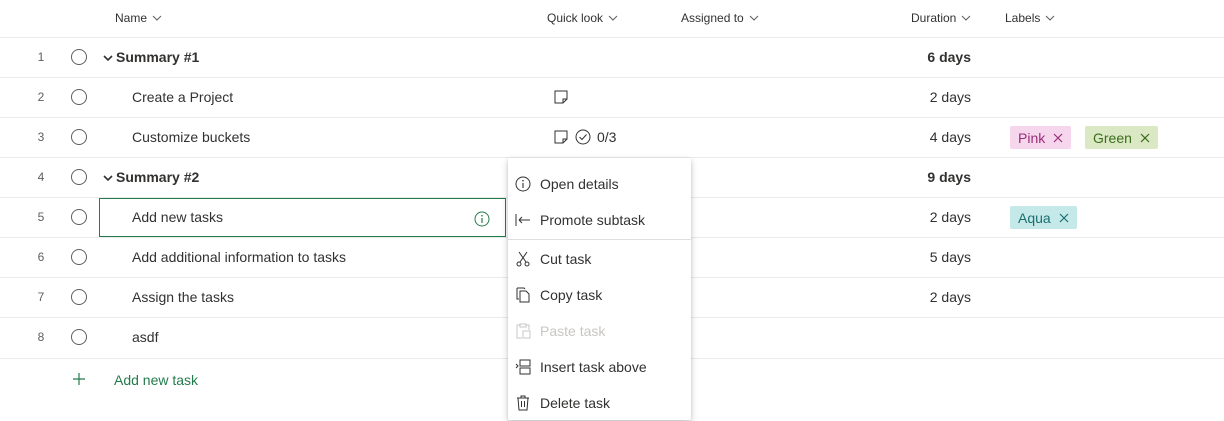 The height and width of the screenshot is (421, 1224). I want to click on task-duration: 9 days, so click(949, 177).